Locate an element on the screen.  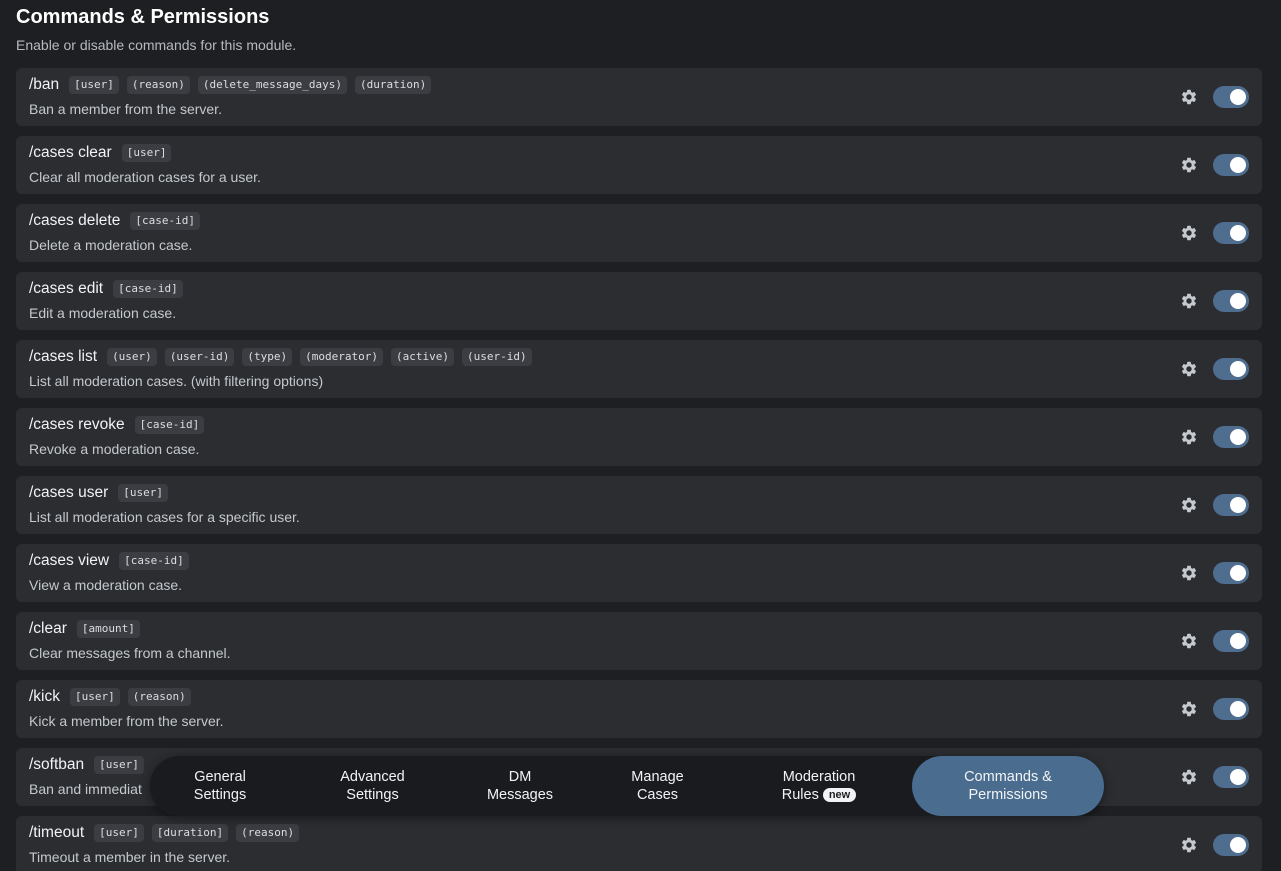
tab-label-line2-wrap: Settings is located at coordinates (372, 795).